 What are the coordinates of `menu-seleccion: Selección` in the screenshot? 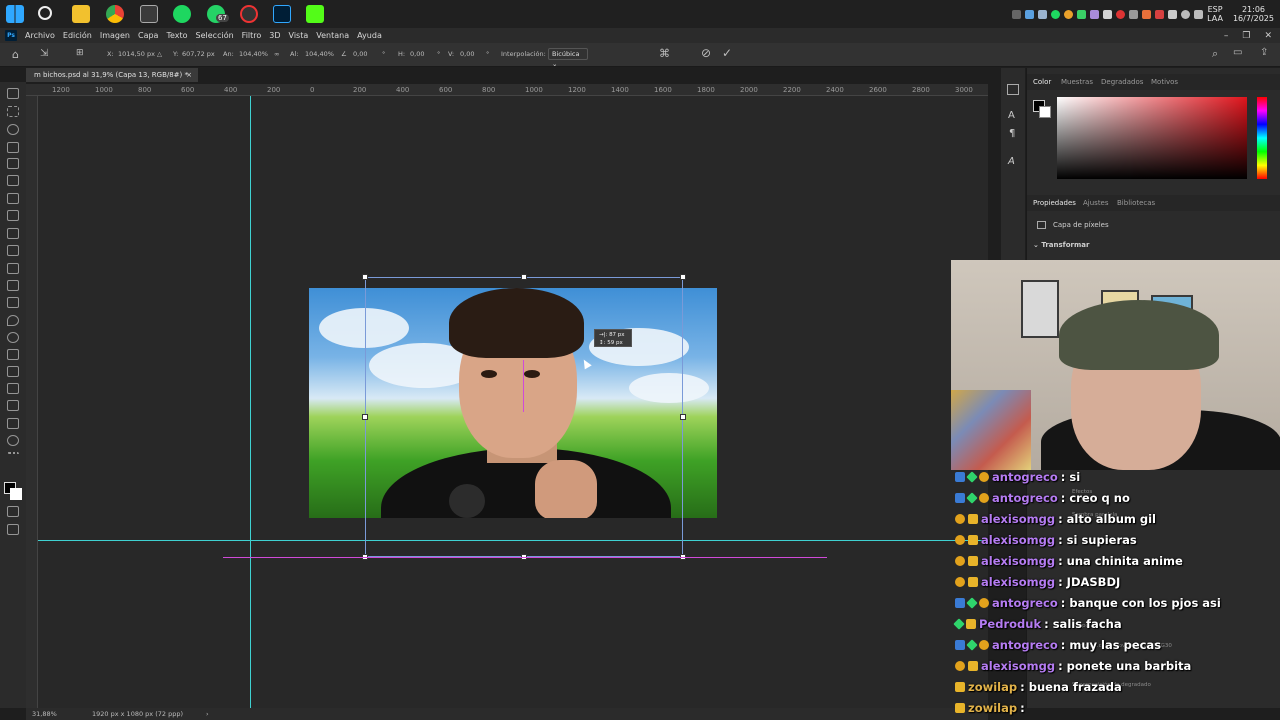 It's located at (215, 35).